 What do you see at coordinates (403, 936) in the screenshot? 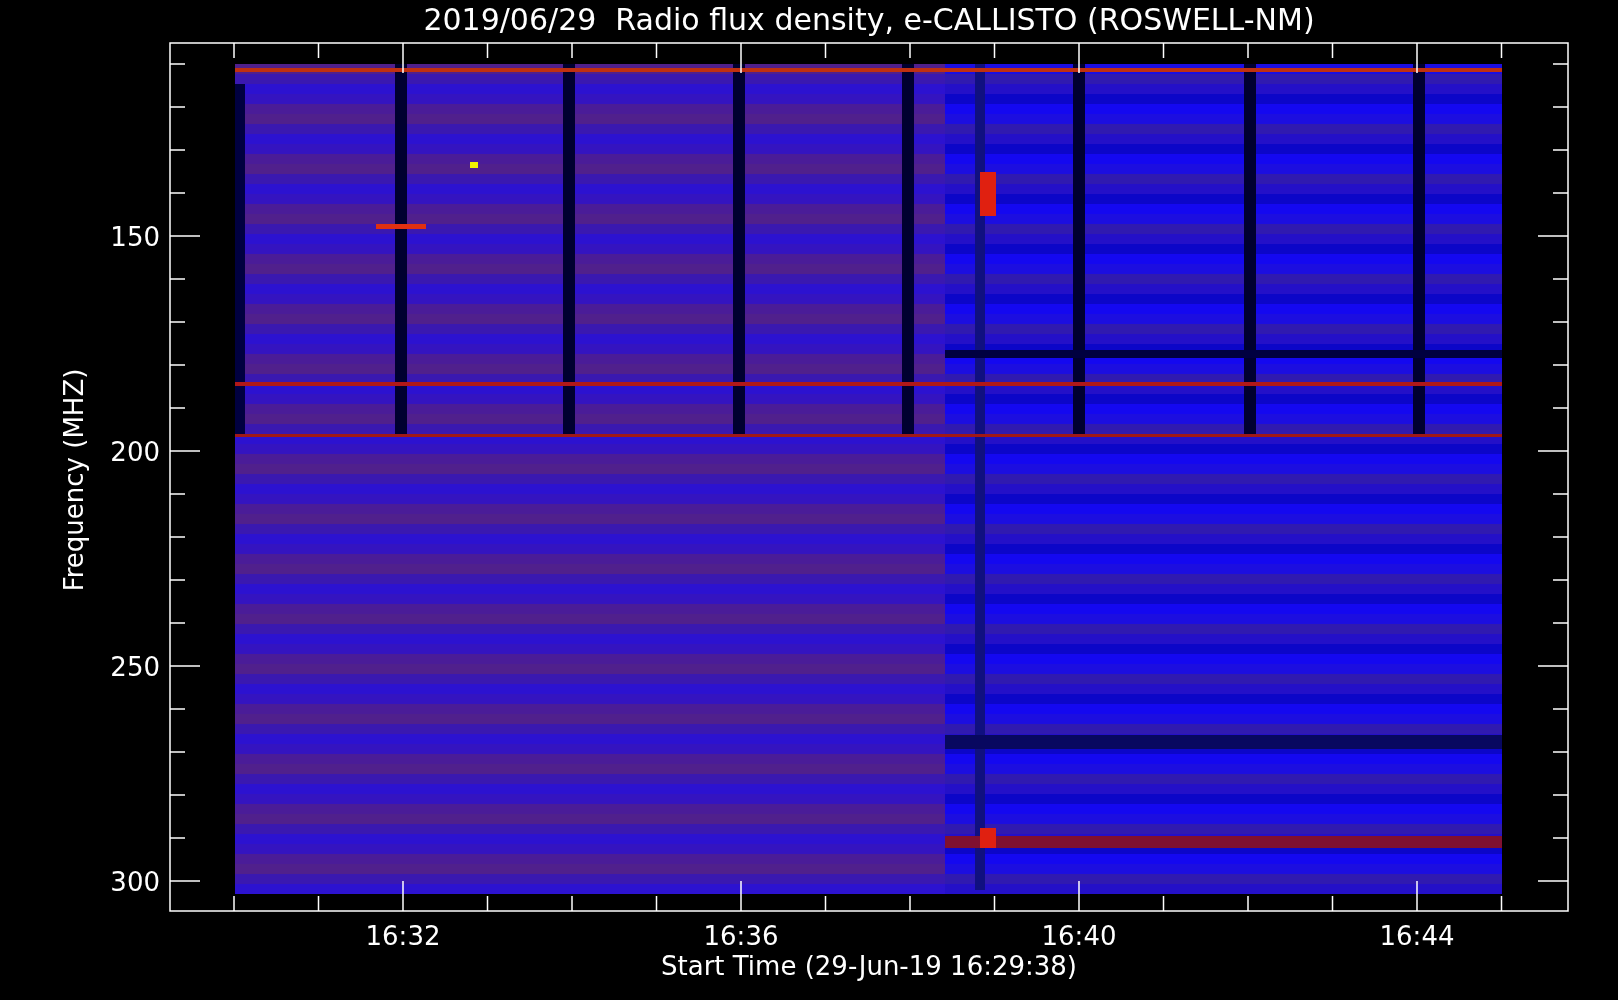
I see `x-tick-label: 16:32` at bounding box center [403, 936].